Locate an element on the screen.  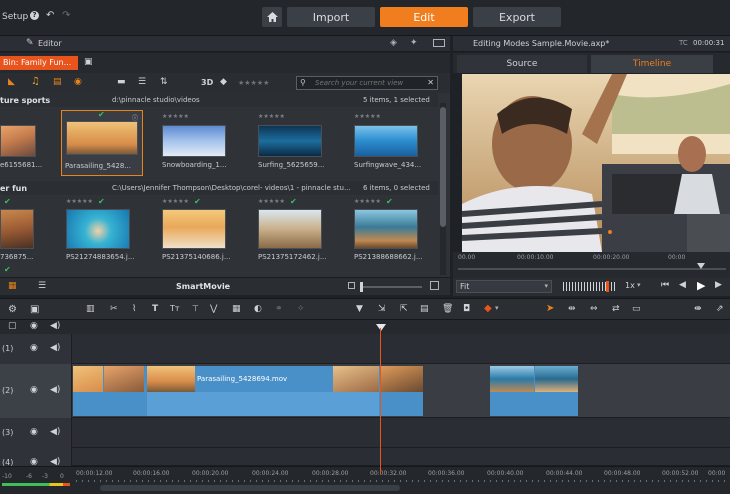
title-edit-icon: Tᴛ is located at coordinates (175, 308).